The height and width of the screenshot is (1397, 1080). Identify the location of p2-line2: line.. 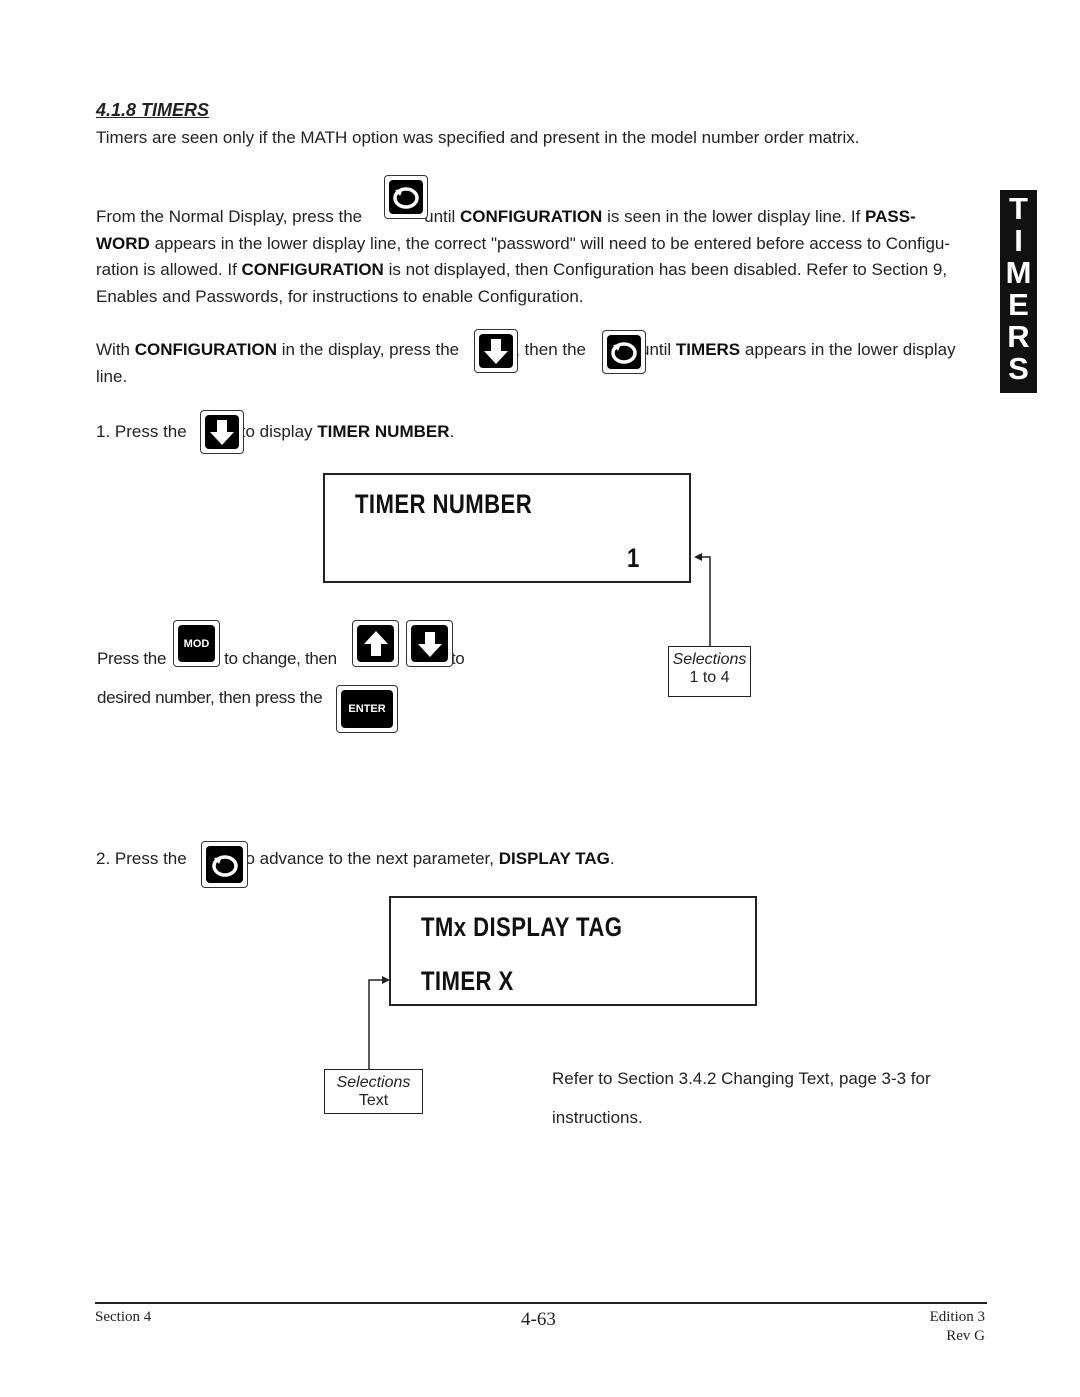
(112, 376).